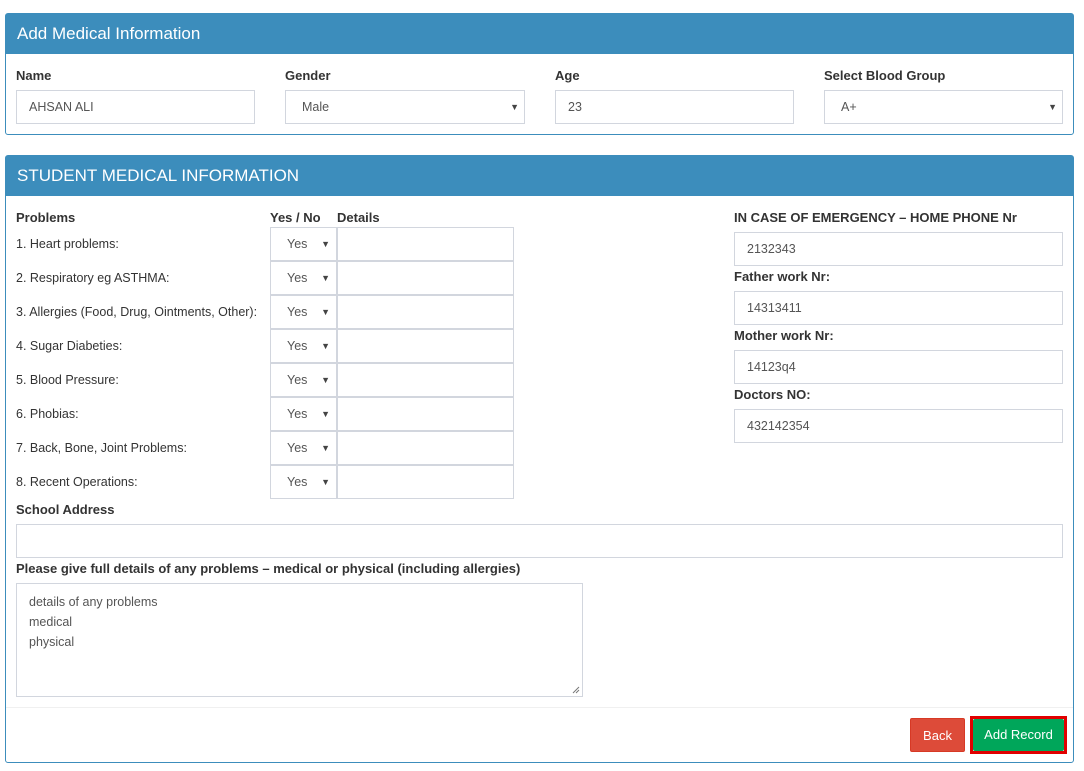 The image size is (1084, 771). Describe the element at coordinates (299, 640) in the screenshot. I see `full-details-textarea: details of any problems medical physical` at that location.